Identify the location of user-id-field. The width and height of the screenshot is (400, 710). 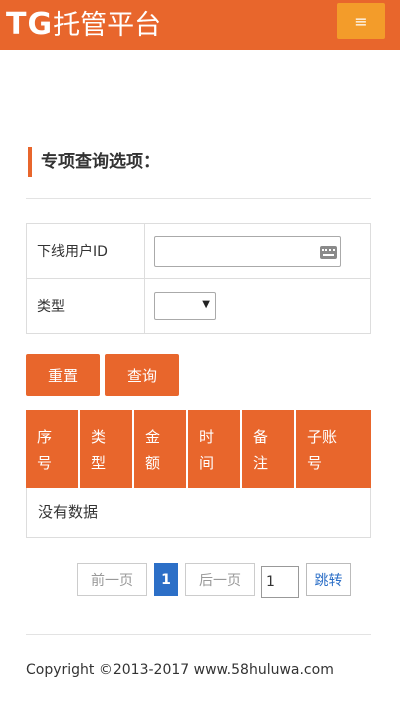
(247, 251).